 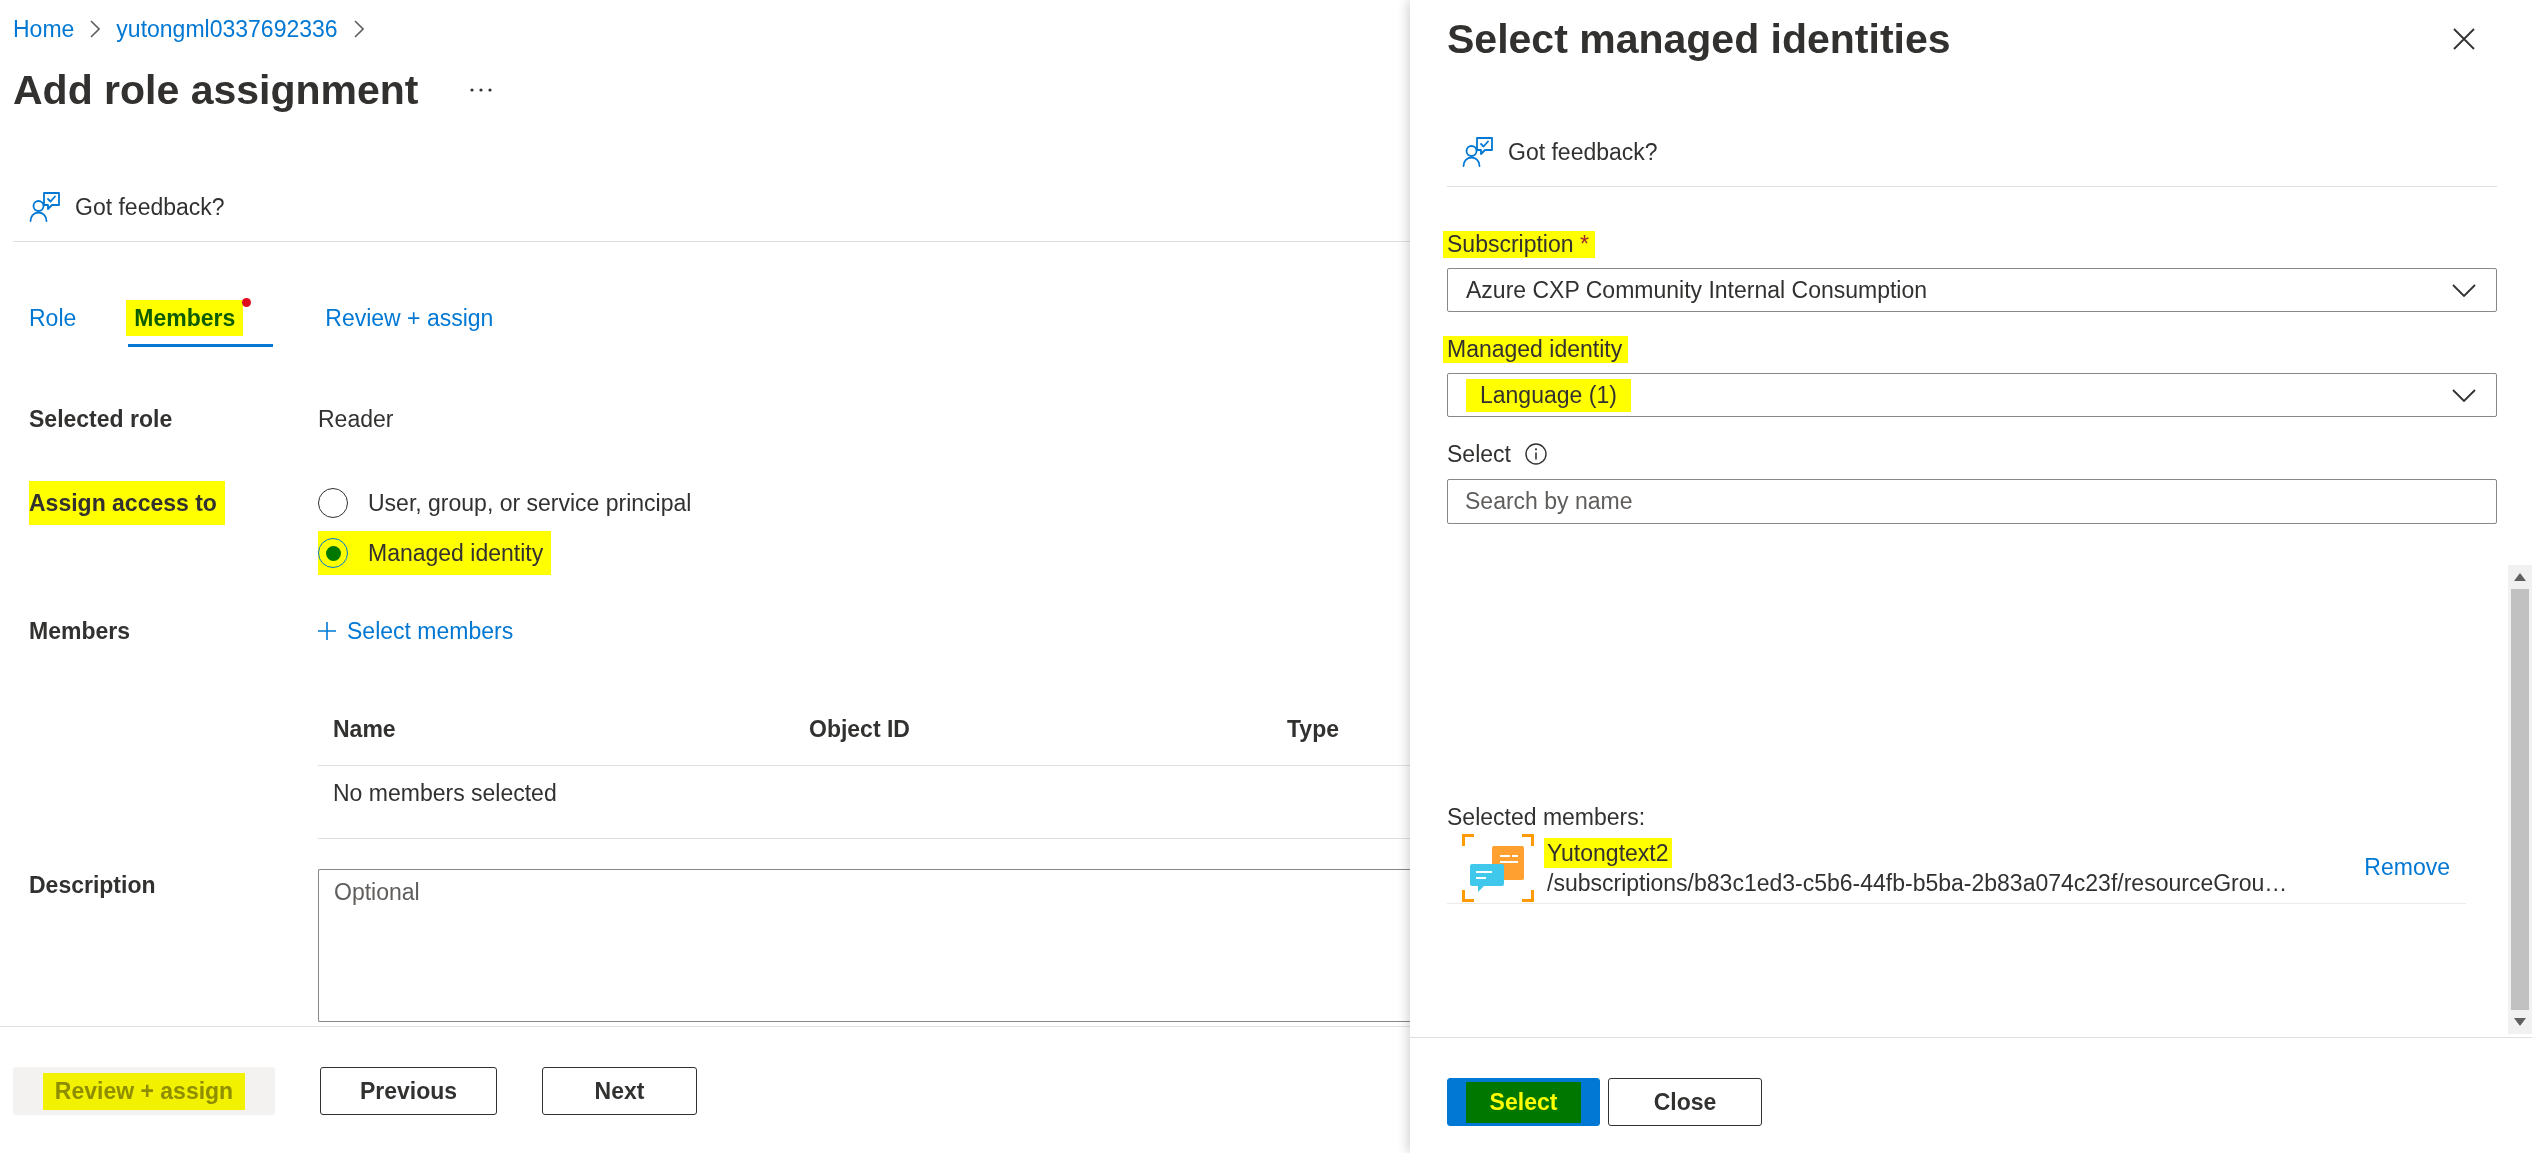 I want to click on column-header: Object ID, so click(x=859, y=729).